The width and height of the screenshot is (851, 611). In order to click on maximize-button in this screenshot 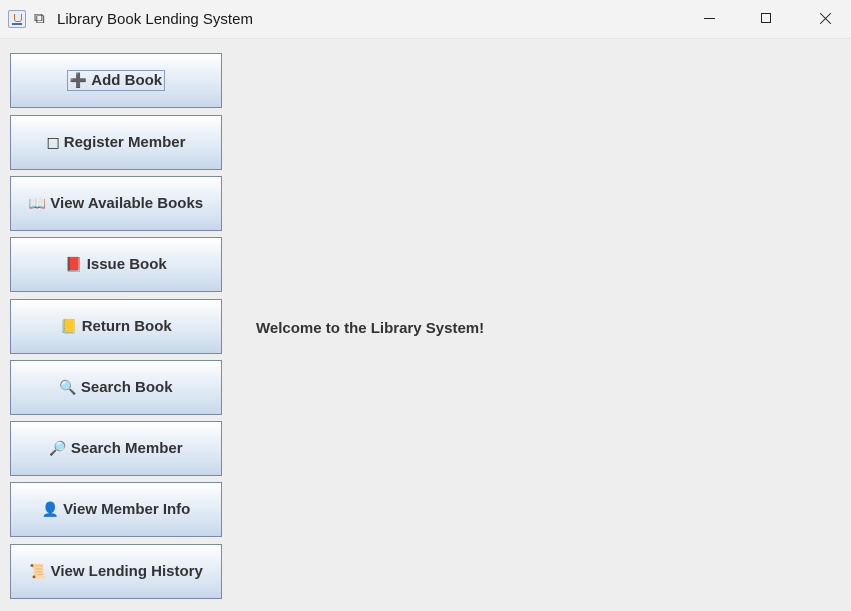, I will do `click(767, 19)`.